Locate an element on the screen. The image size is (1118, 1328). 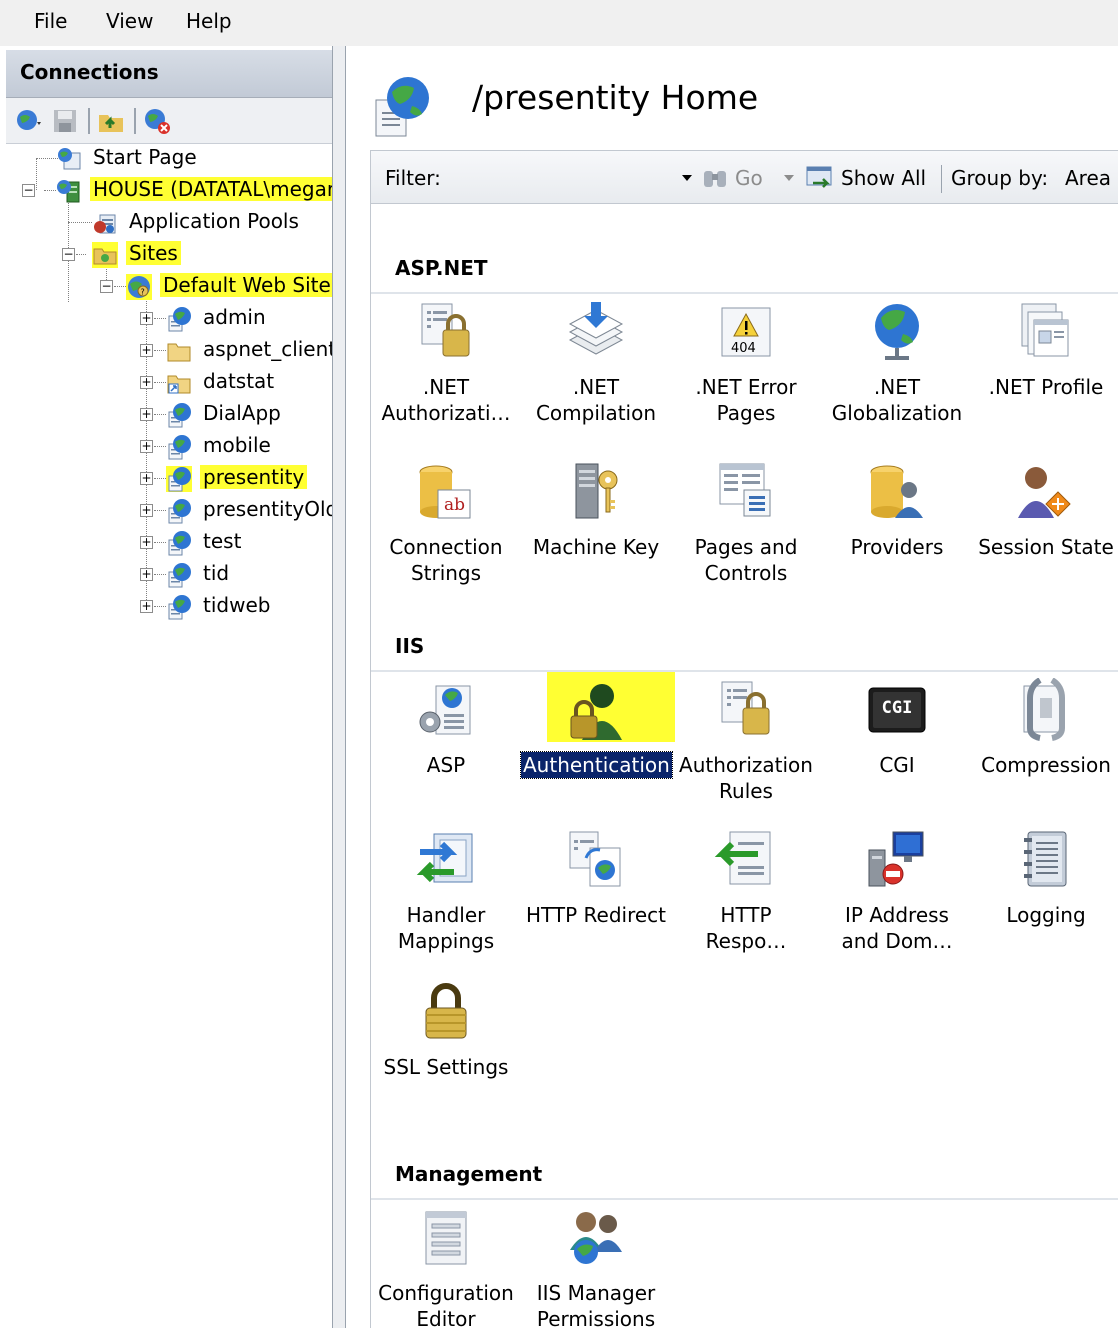
feature-label: Connection Strings is located at coordinates (446, 560).